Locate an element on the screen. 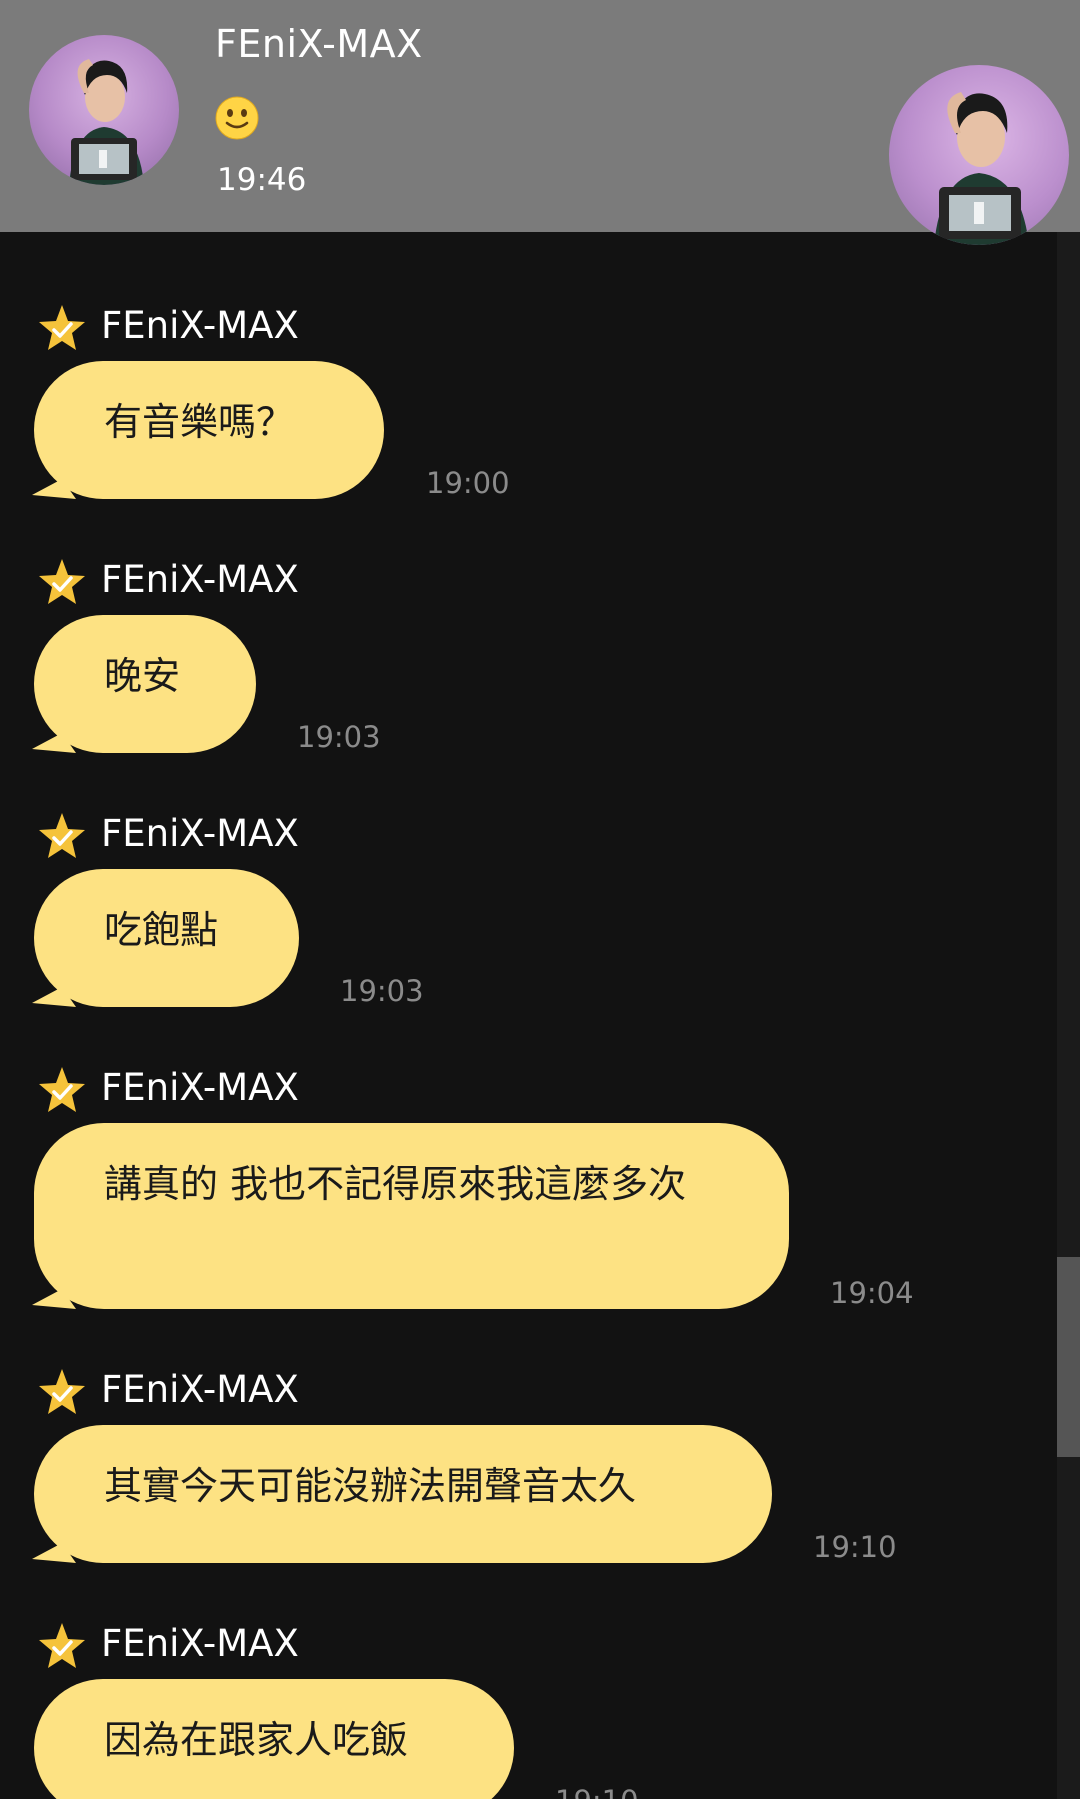 The width and height of the screenshot is (1080, 1799). message-bubble: 晚安 is located at coordinates (144, 684).